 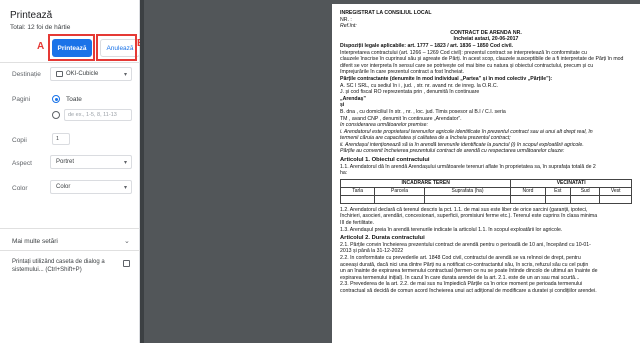 What do you see at coordinates (82, 74) in the screenshot?
I see `destination-value: OKI-Cubicle` at bounding box center [82, 74].